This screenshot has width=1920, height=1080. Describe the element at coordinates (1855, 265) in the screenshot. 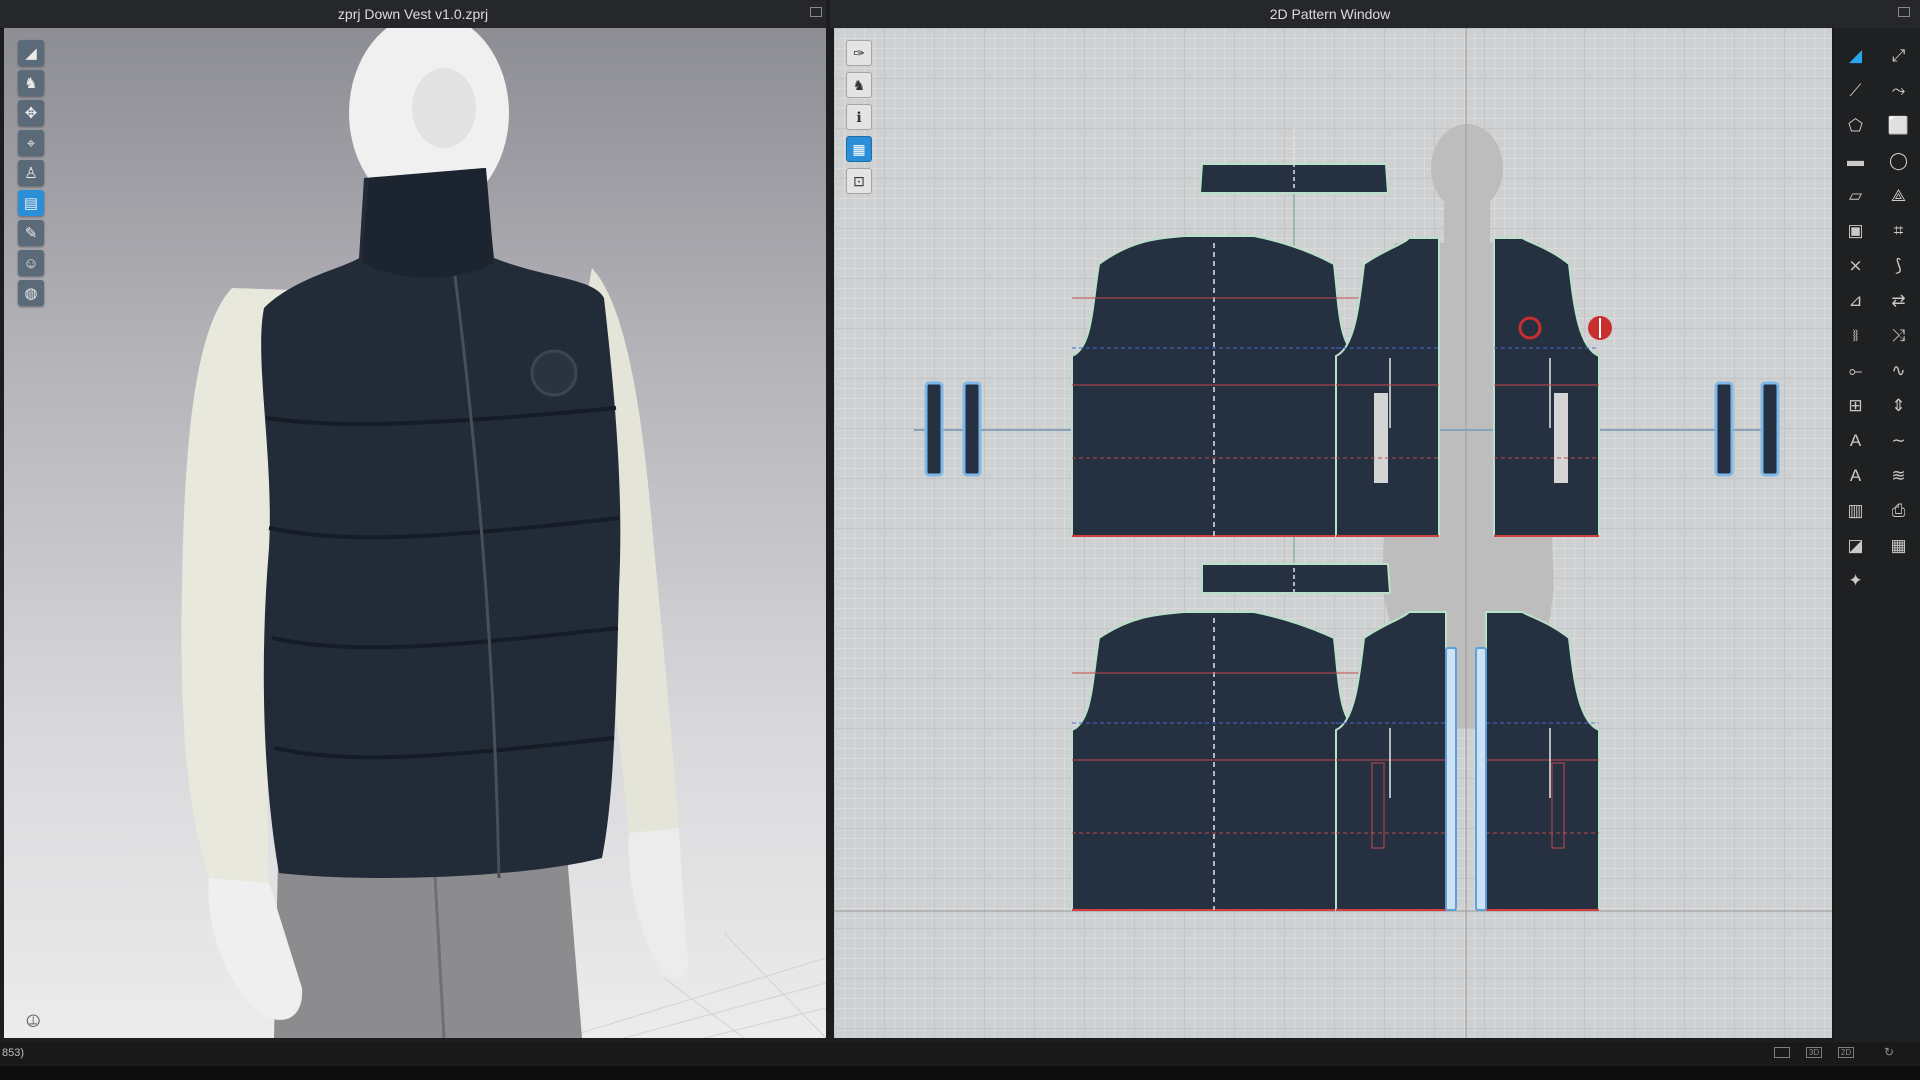

I see `segment-sewing-icon: ⨯` at that location.